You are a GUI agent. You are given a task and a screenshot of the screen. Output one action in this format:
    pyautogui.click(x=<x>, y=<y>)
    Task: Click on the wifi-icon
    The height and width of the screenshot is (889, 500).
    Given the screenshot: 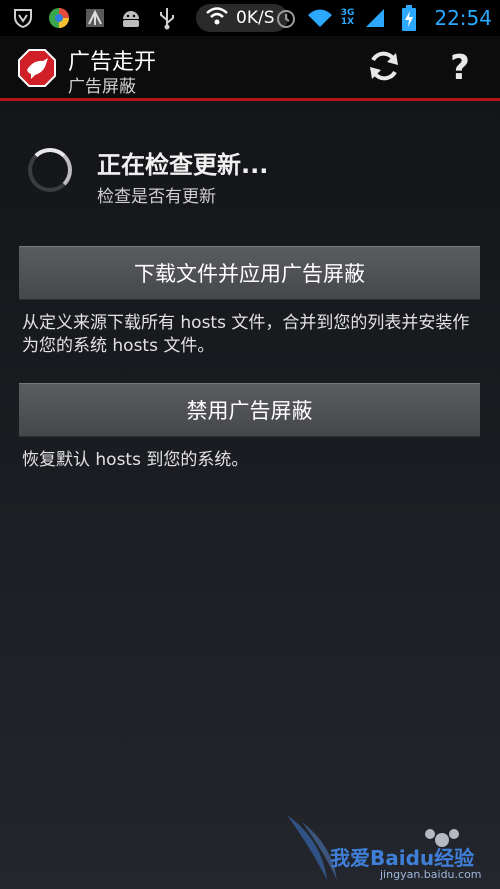 What is the action you would take?
    pyautogui.click(x=217, y=18)
    